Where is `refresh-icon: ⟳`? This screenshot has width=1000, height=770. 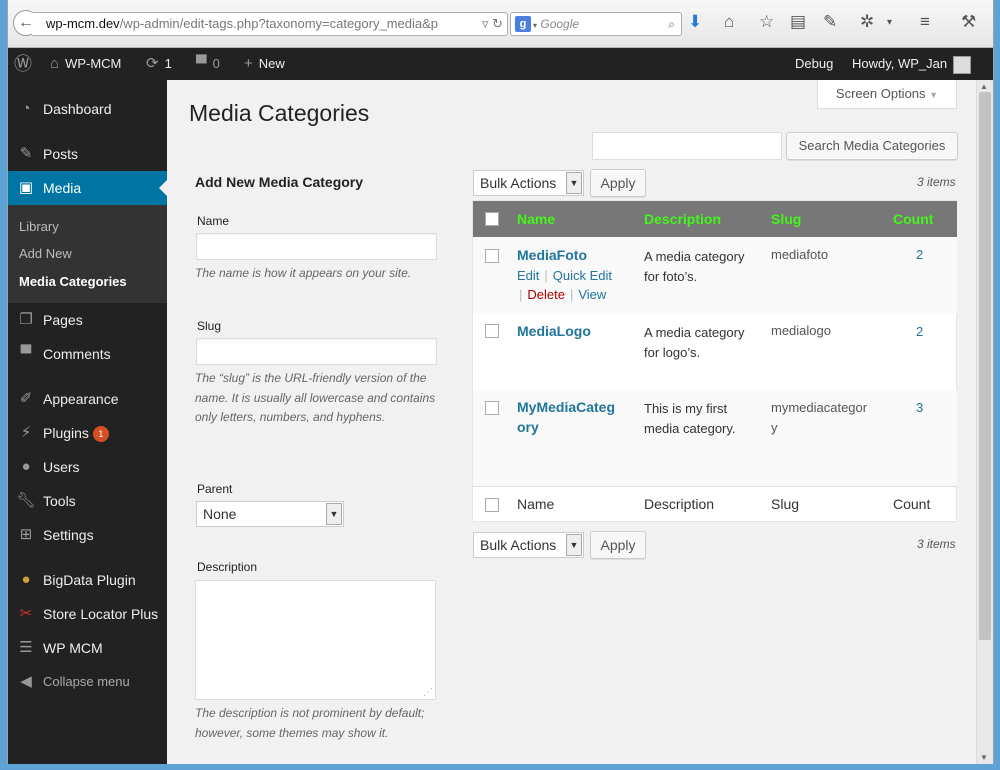
refresh-icon: ⟳ is located at coordinates (152, 63).